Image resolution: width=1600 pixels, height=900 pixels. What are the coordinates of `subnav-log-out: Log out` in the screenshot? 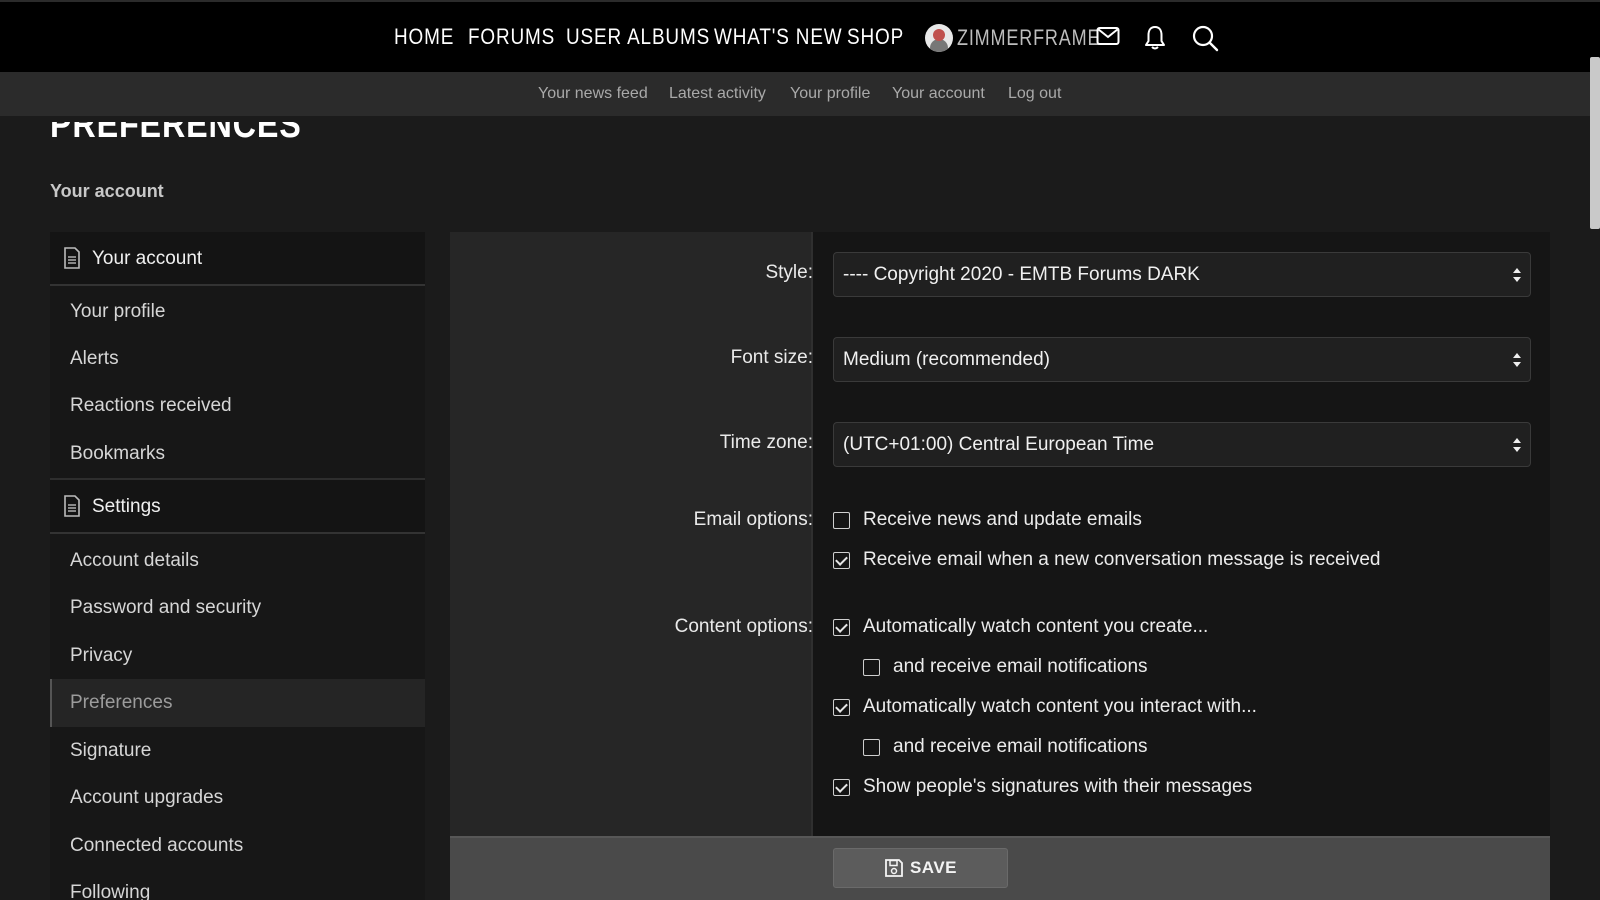 It's located at (1034, 94).